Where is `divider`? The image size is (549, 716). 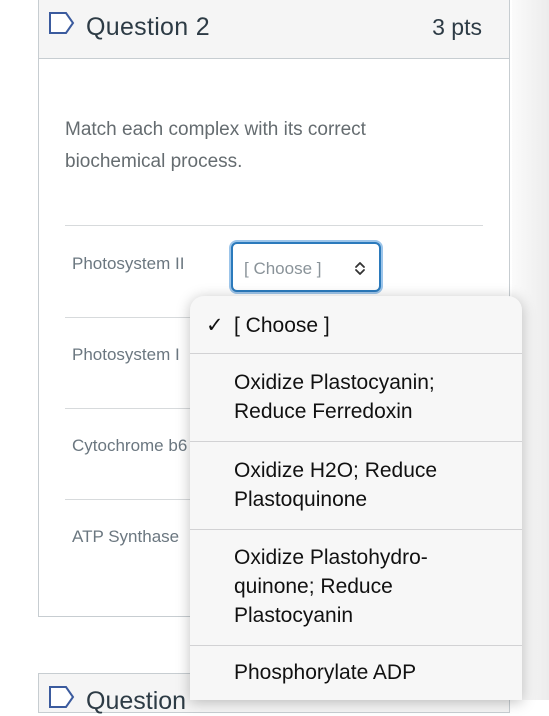 divider is located at coordinates (274, 225).